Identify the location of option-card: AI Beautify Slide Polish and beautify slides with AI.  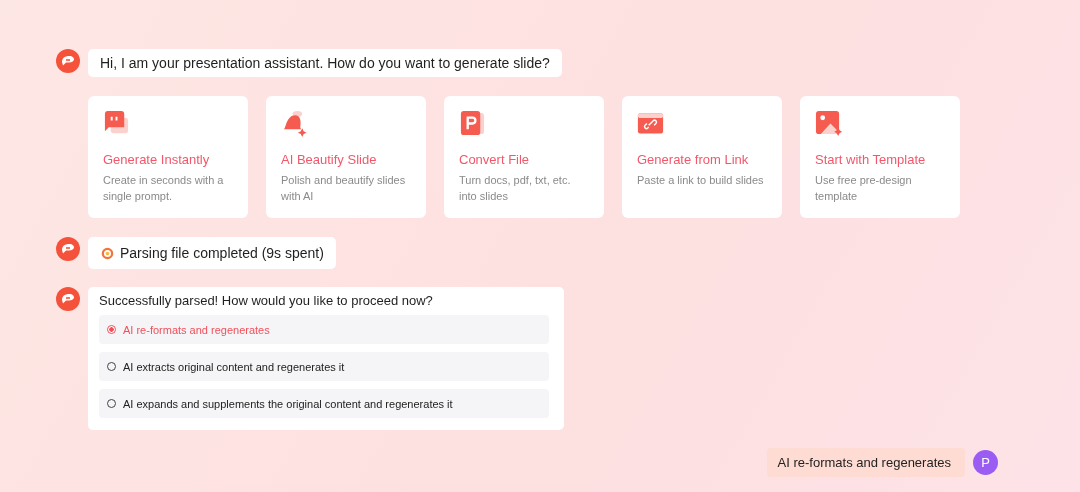
(346, 157).